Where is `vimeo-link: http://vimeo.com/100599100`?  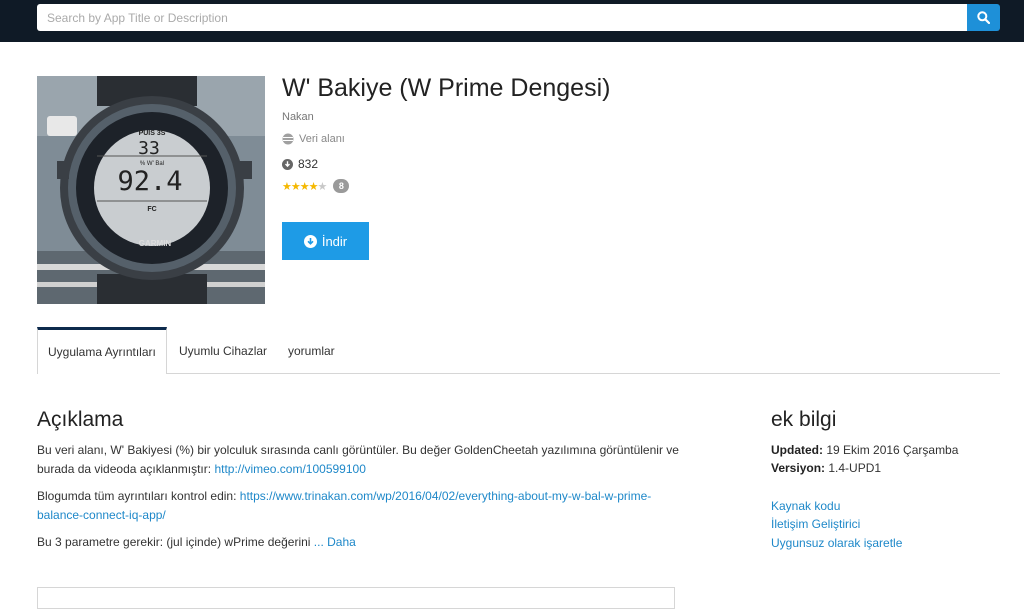
vimeo-link: http://vimeo.com/100599100 is located at coordinates (289, 469).